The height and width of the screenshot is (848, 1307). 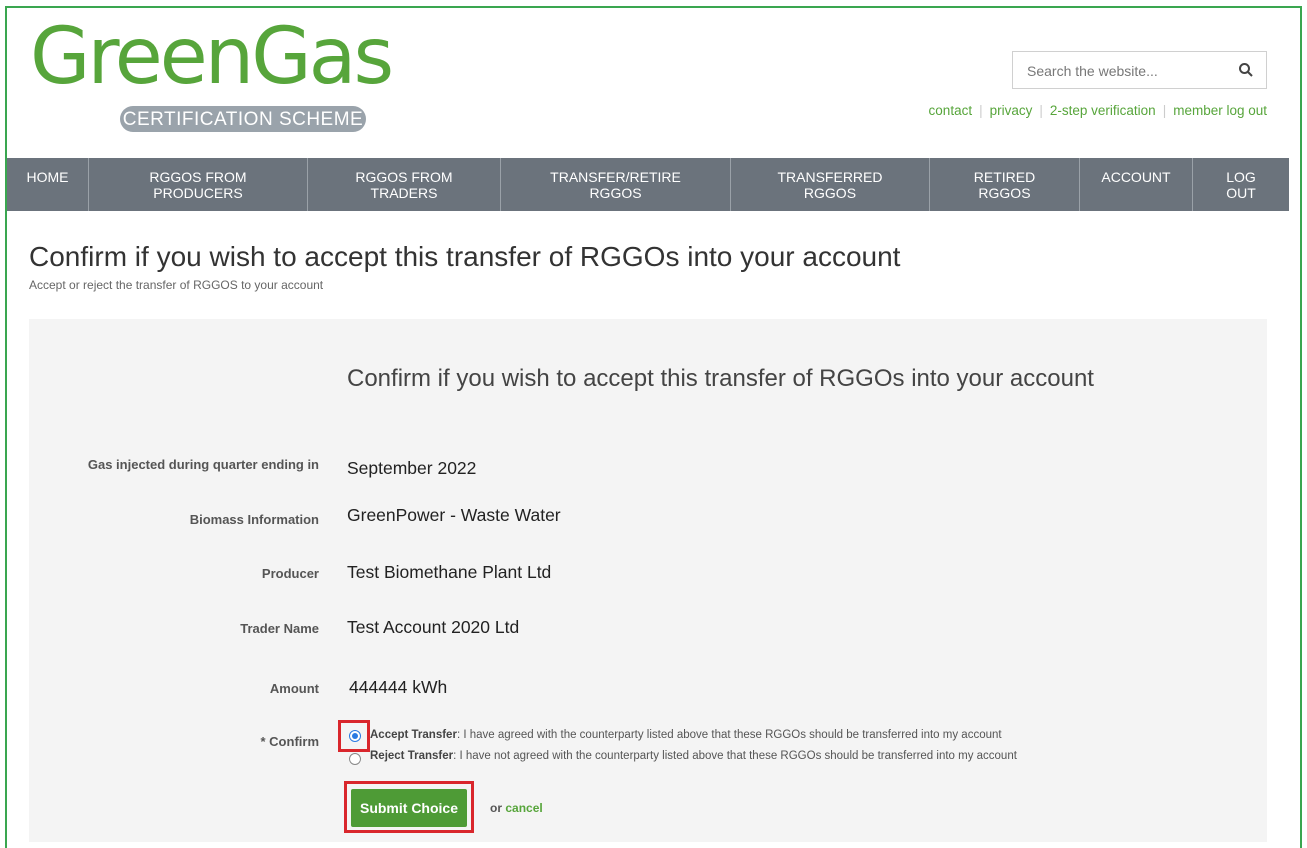 I want to click on biomass-value: GreenPower - Waste Water, so click(x=454, y=515).